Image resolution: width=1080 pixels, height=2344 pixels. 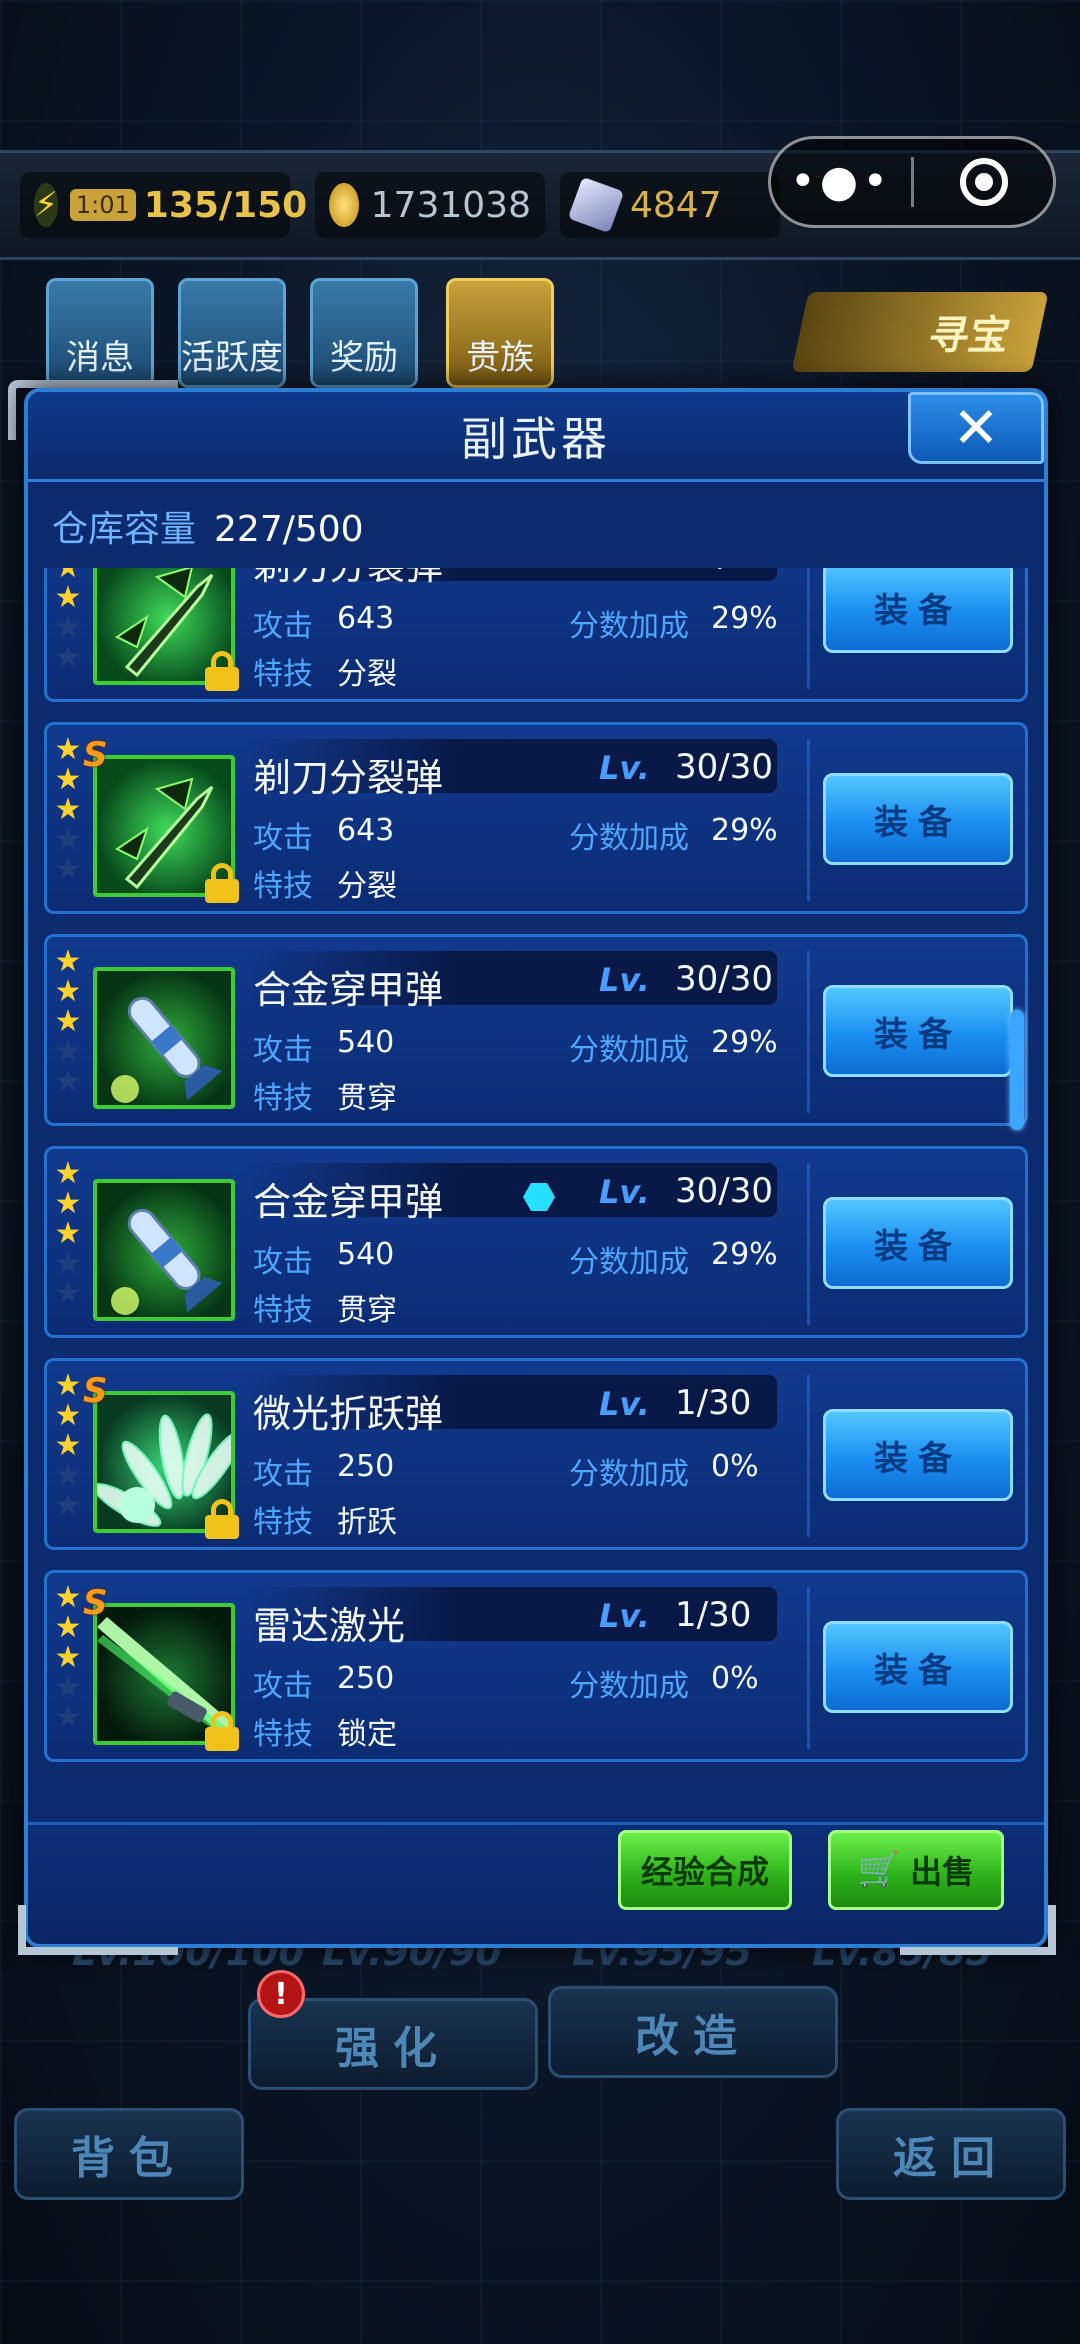 I want to click on close-miniprogram-button, so click(x=983, y=182).